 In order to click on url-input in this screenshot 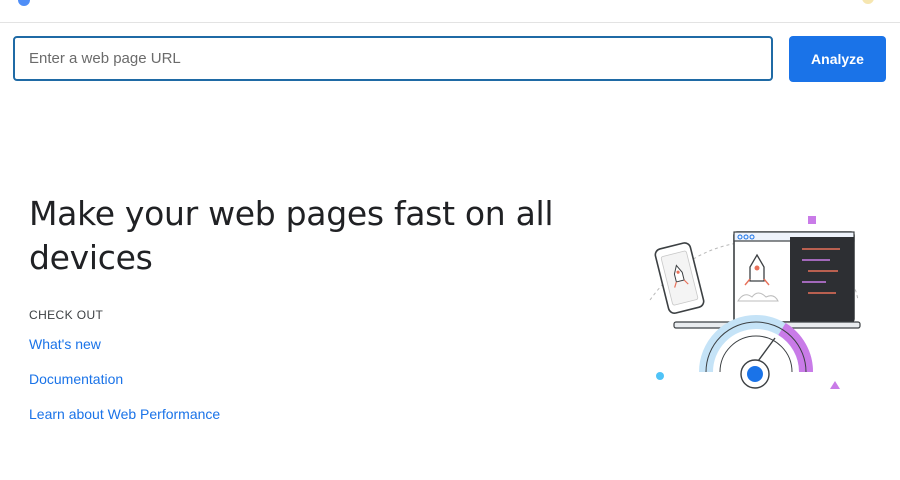, I will do `click(393, 58)`.